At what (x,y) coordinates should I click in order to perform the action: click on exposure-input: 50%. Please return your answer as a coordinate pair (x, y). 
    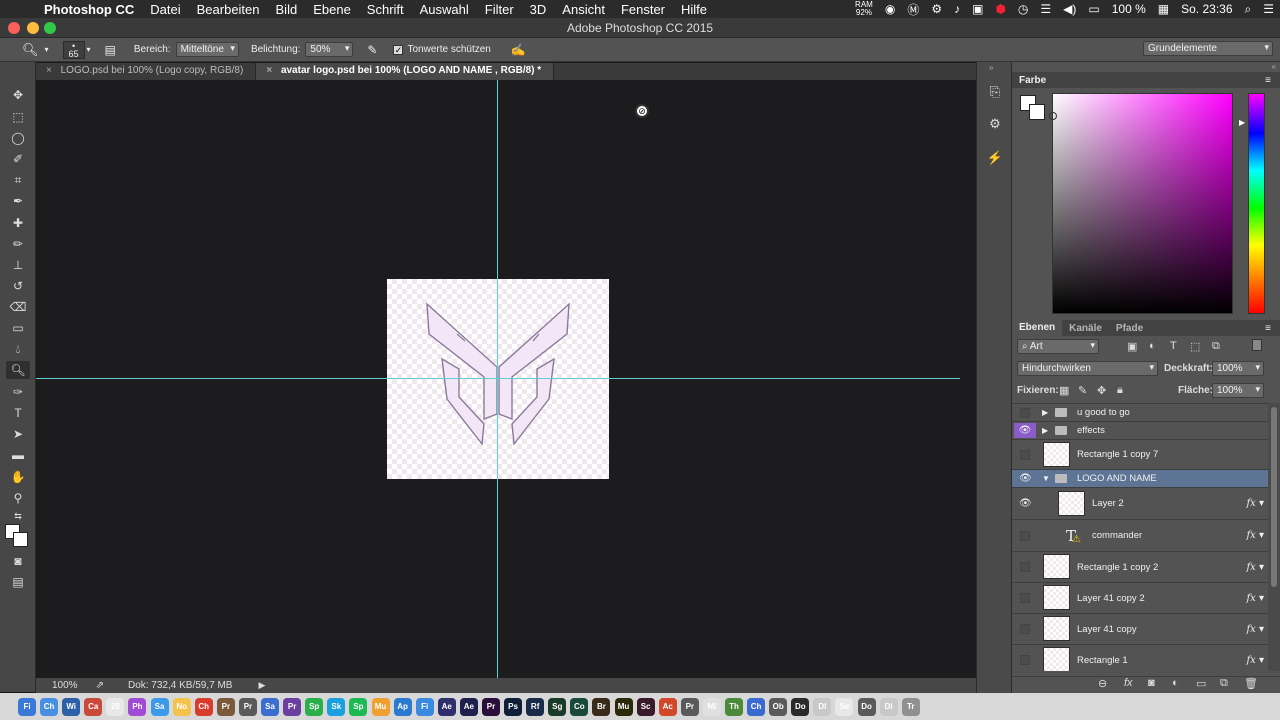
    Looking at the image, I should click on (329, 49).